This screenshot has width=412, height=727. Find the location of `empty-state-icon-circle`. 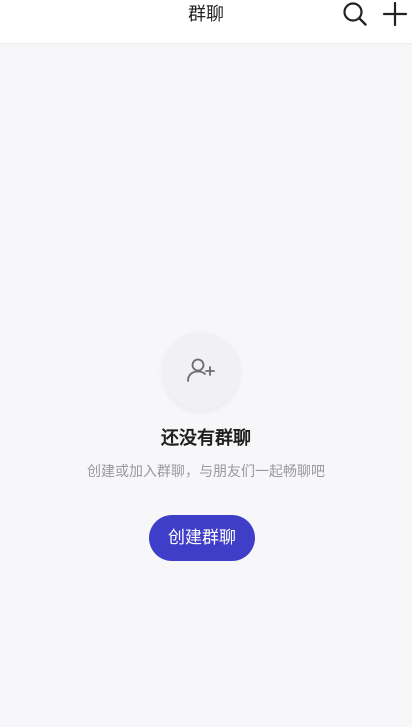

empty-state-icon-circle is located at coordinates (201, 371).